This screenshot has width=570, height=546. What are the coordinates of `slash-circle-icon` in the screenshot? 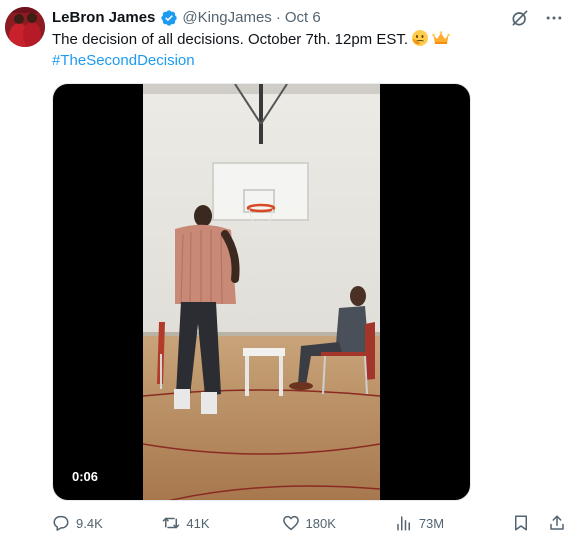 It's located at (520, 18).